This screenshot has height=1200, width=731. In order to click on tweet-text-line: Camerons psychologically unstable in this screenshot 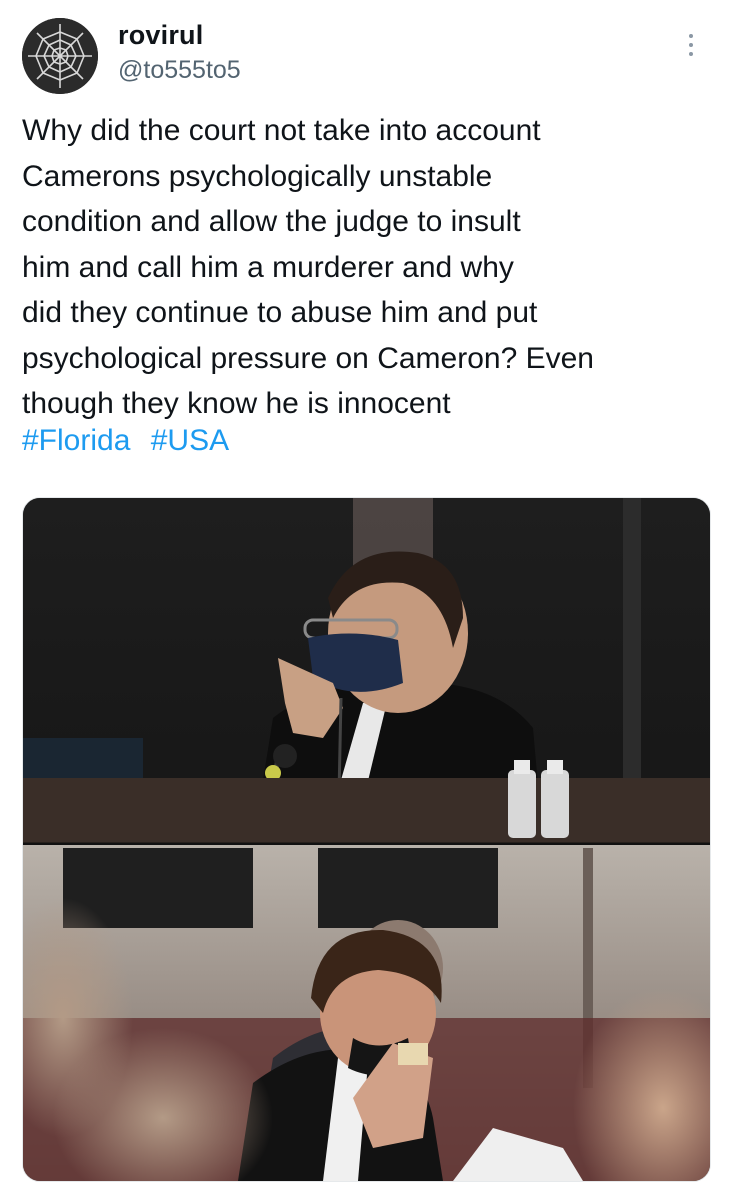, I will do `click(257, 176)`.